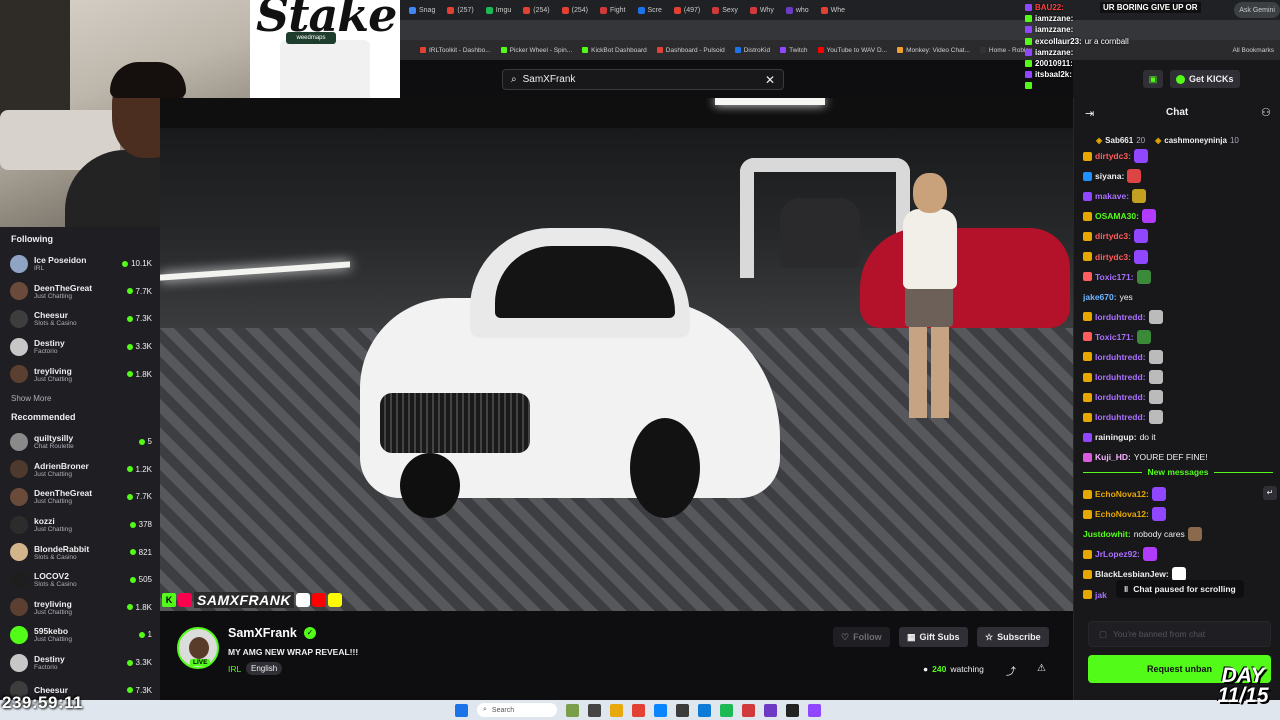 Image resolution: width=1280 pixels, height=720 pixels. I want to click on search-bar: ⌕ ✕, so click(643, 79).